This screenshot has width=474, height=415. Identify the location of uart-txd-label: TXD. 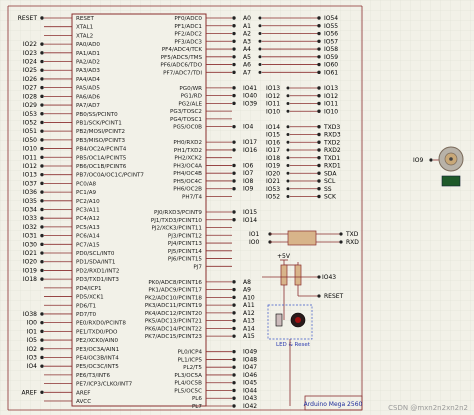
(352, 234).